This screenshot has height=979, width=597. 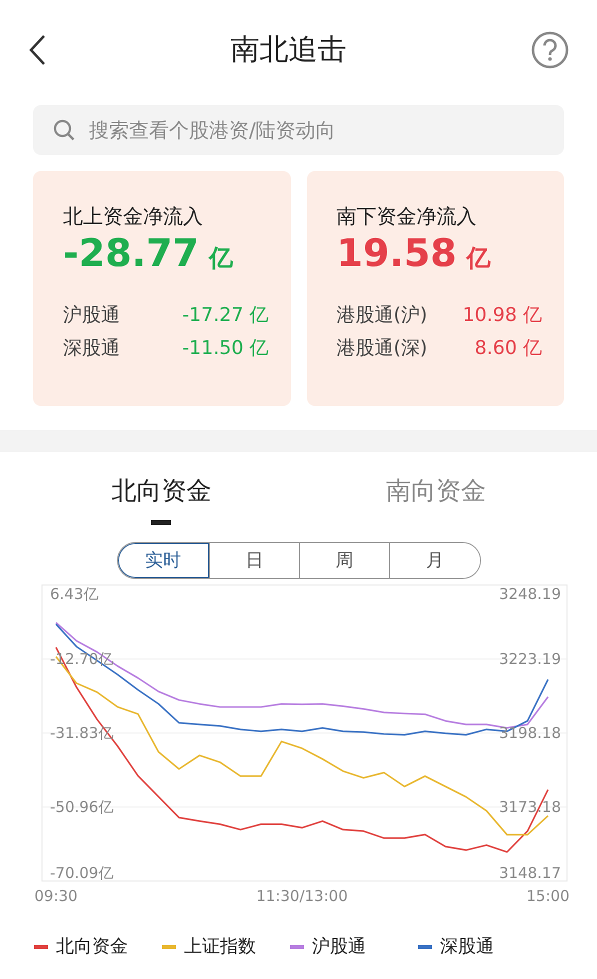 I want to click on channel-value: 8.60 亿, so click(x=508, y=348).